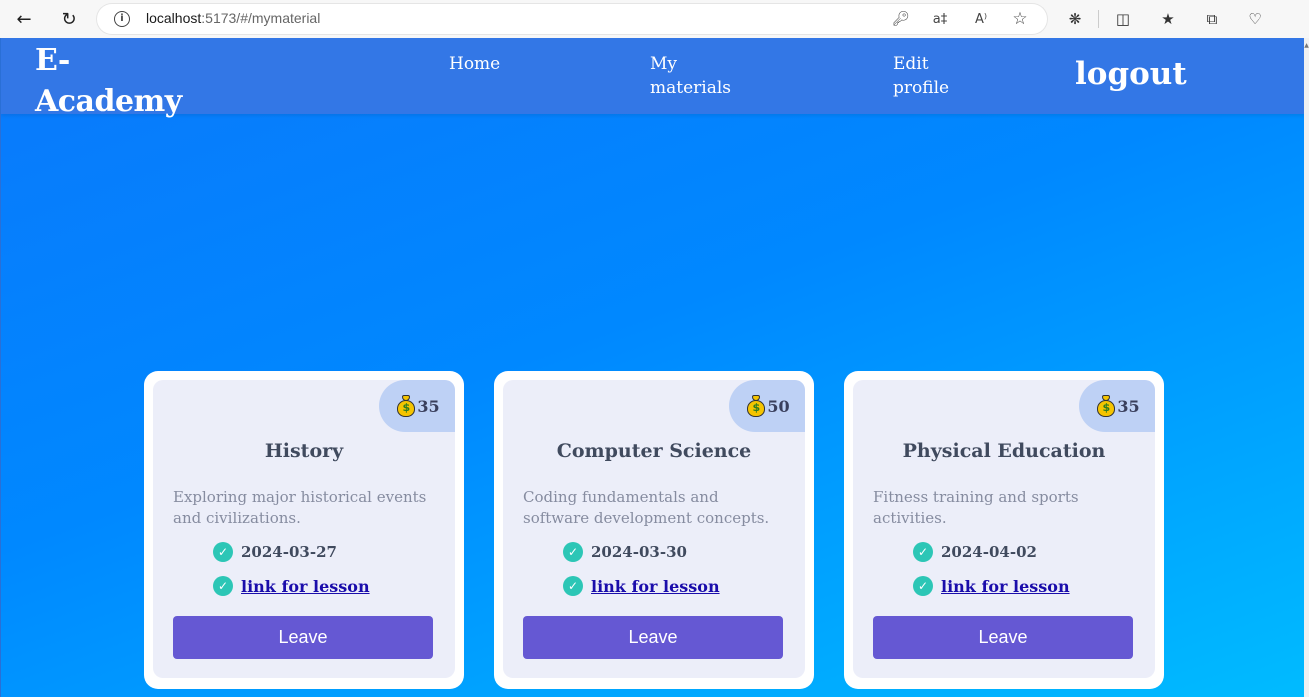 The height and width of the screenshot is (697, 1309). Describe the element at coordinates (289, 552) in the screenshot. I see `material-date: 2024-03-27` at that location.